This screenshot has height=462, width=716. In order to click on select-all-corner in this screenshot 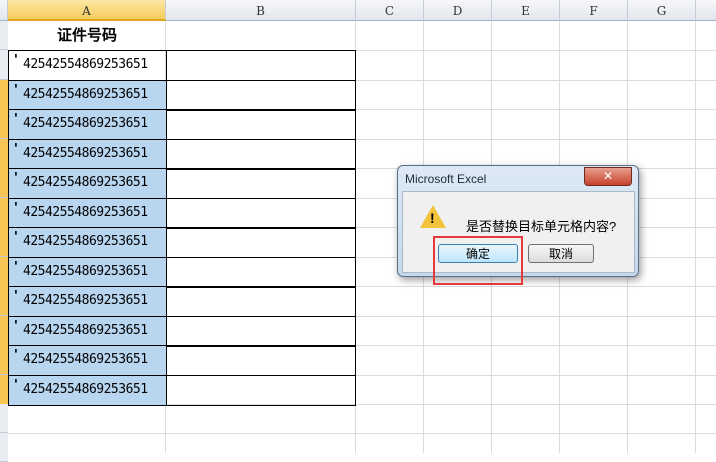, I will do `click(4, 10)`.